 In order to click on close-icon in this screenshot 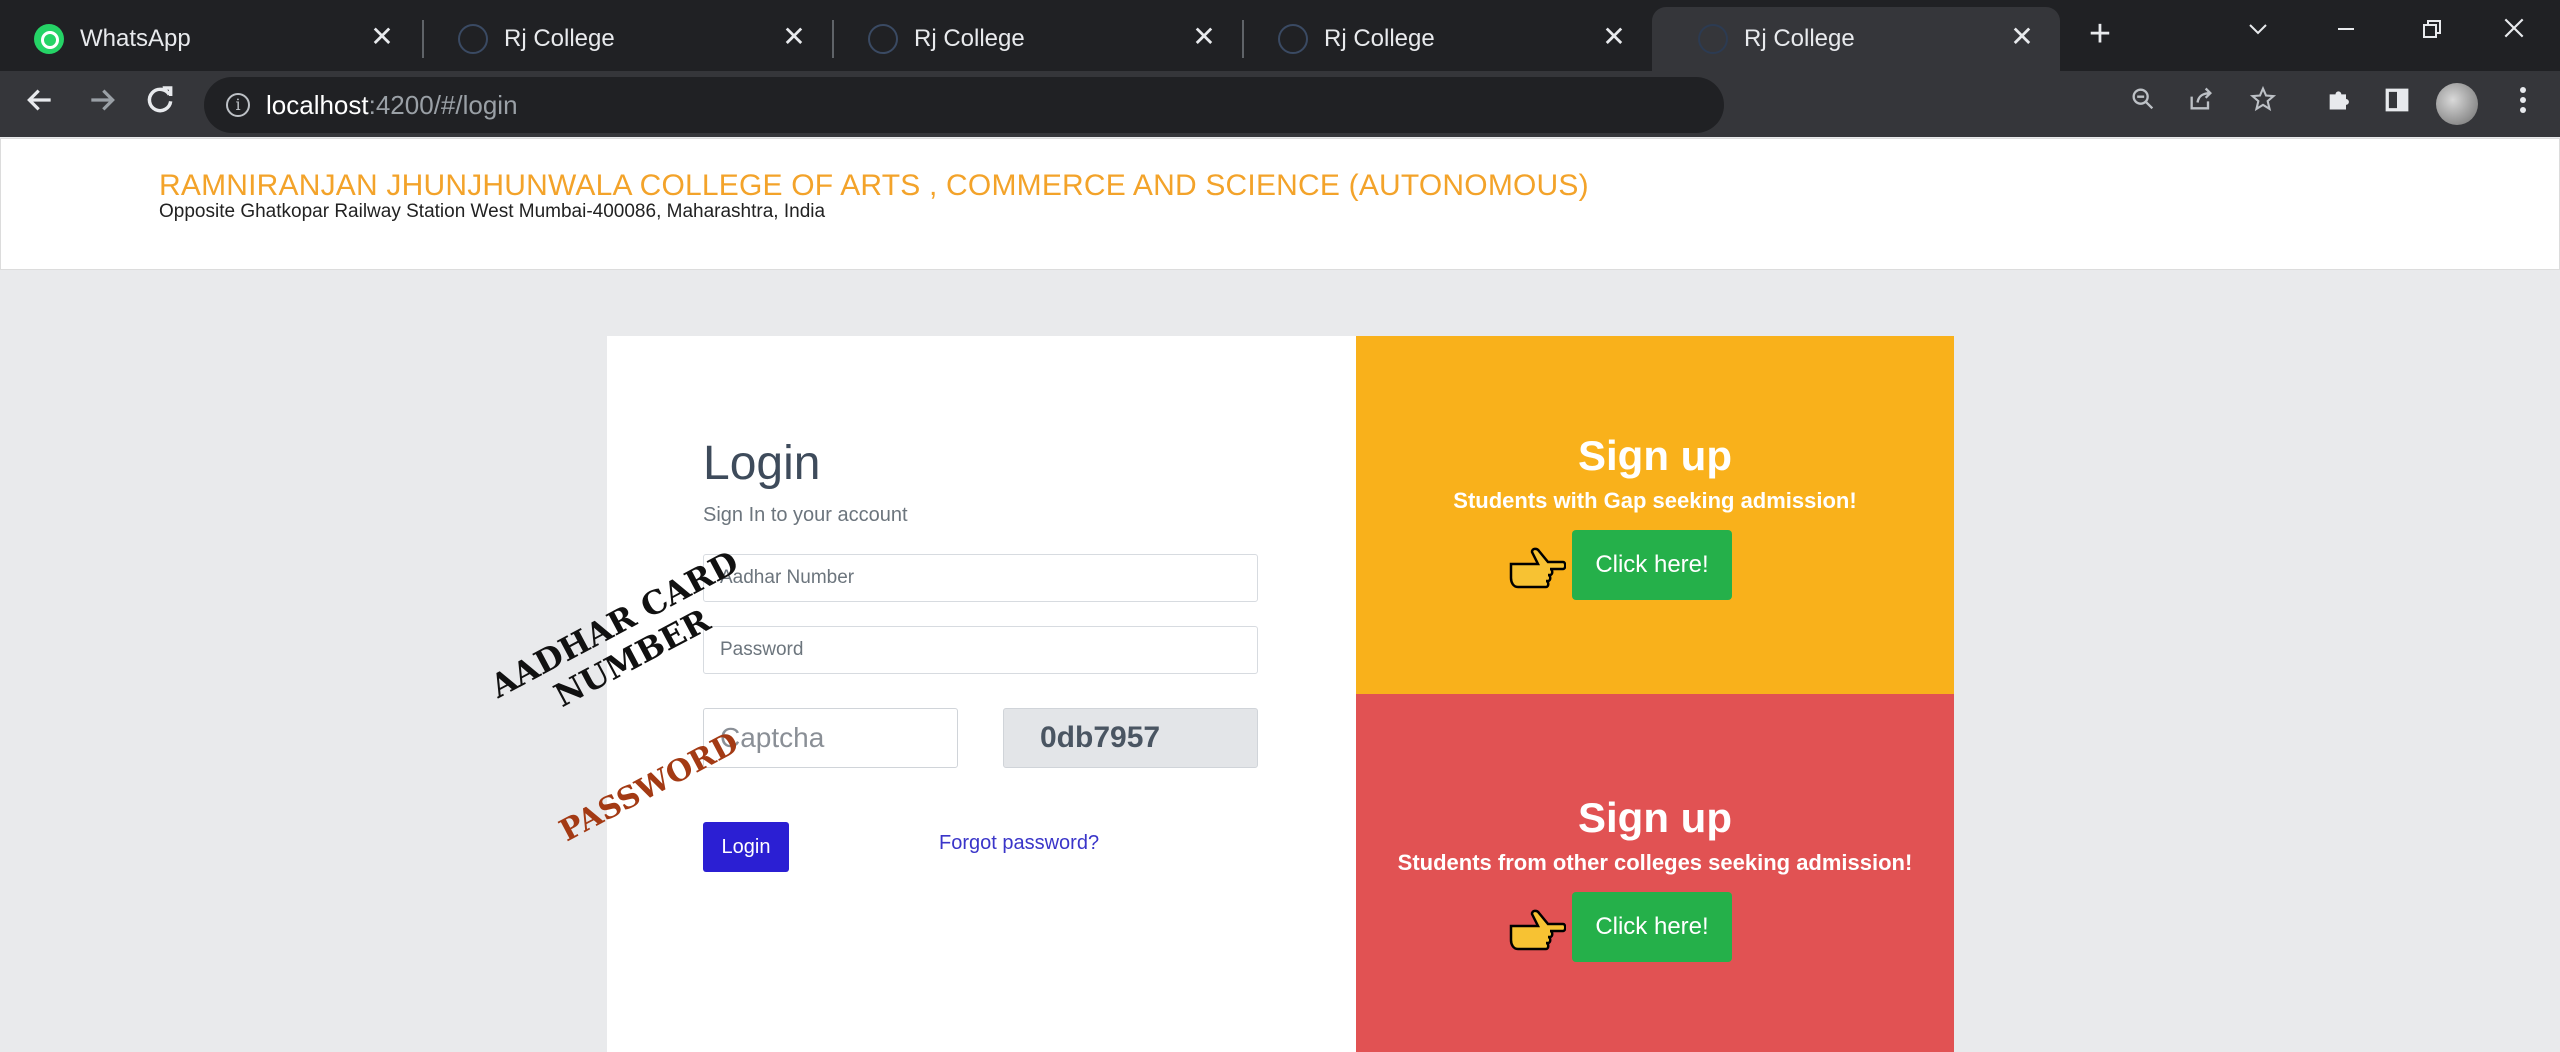, I will do `click(2514, 28)`.